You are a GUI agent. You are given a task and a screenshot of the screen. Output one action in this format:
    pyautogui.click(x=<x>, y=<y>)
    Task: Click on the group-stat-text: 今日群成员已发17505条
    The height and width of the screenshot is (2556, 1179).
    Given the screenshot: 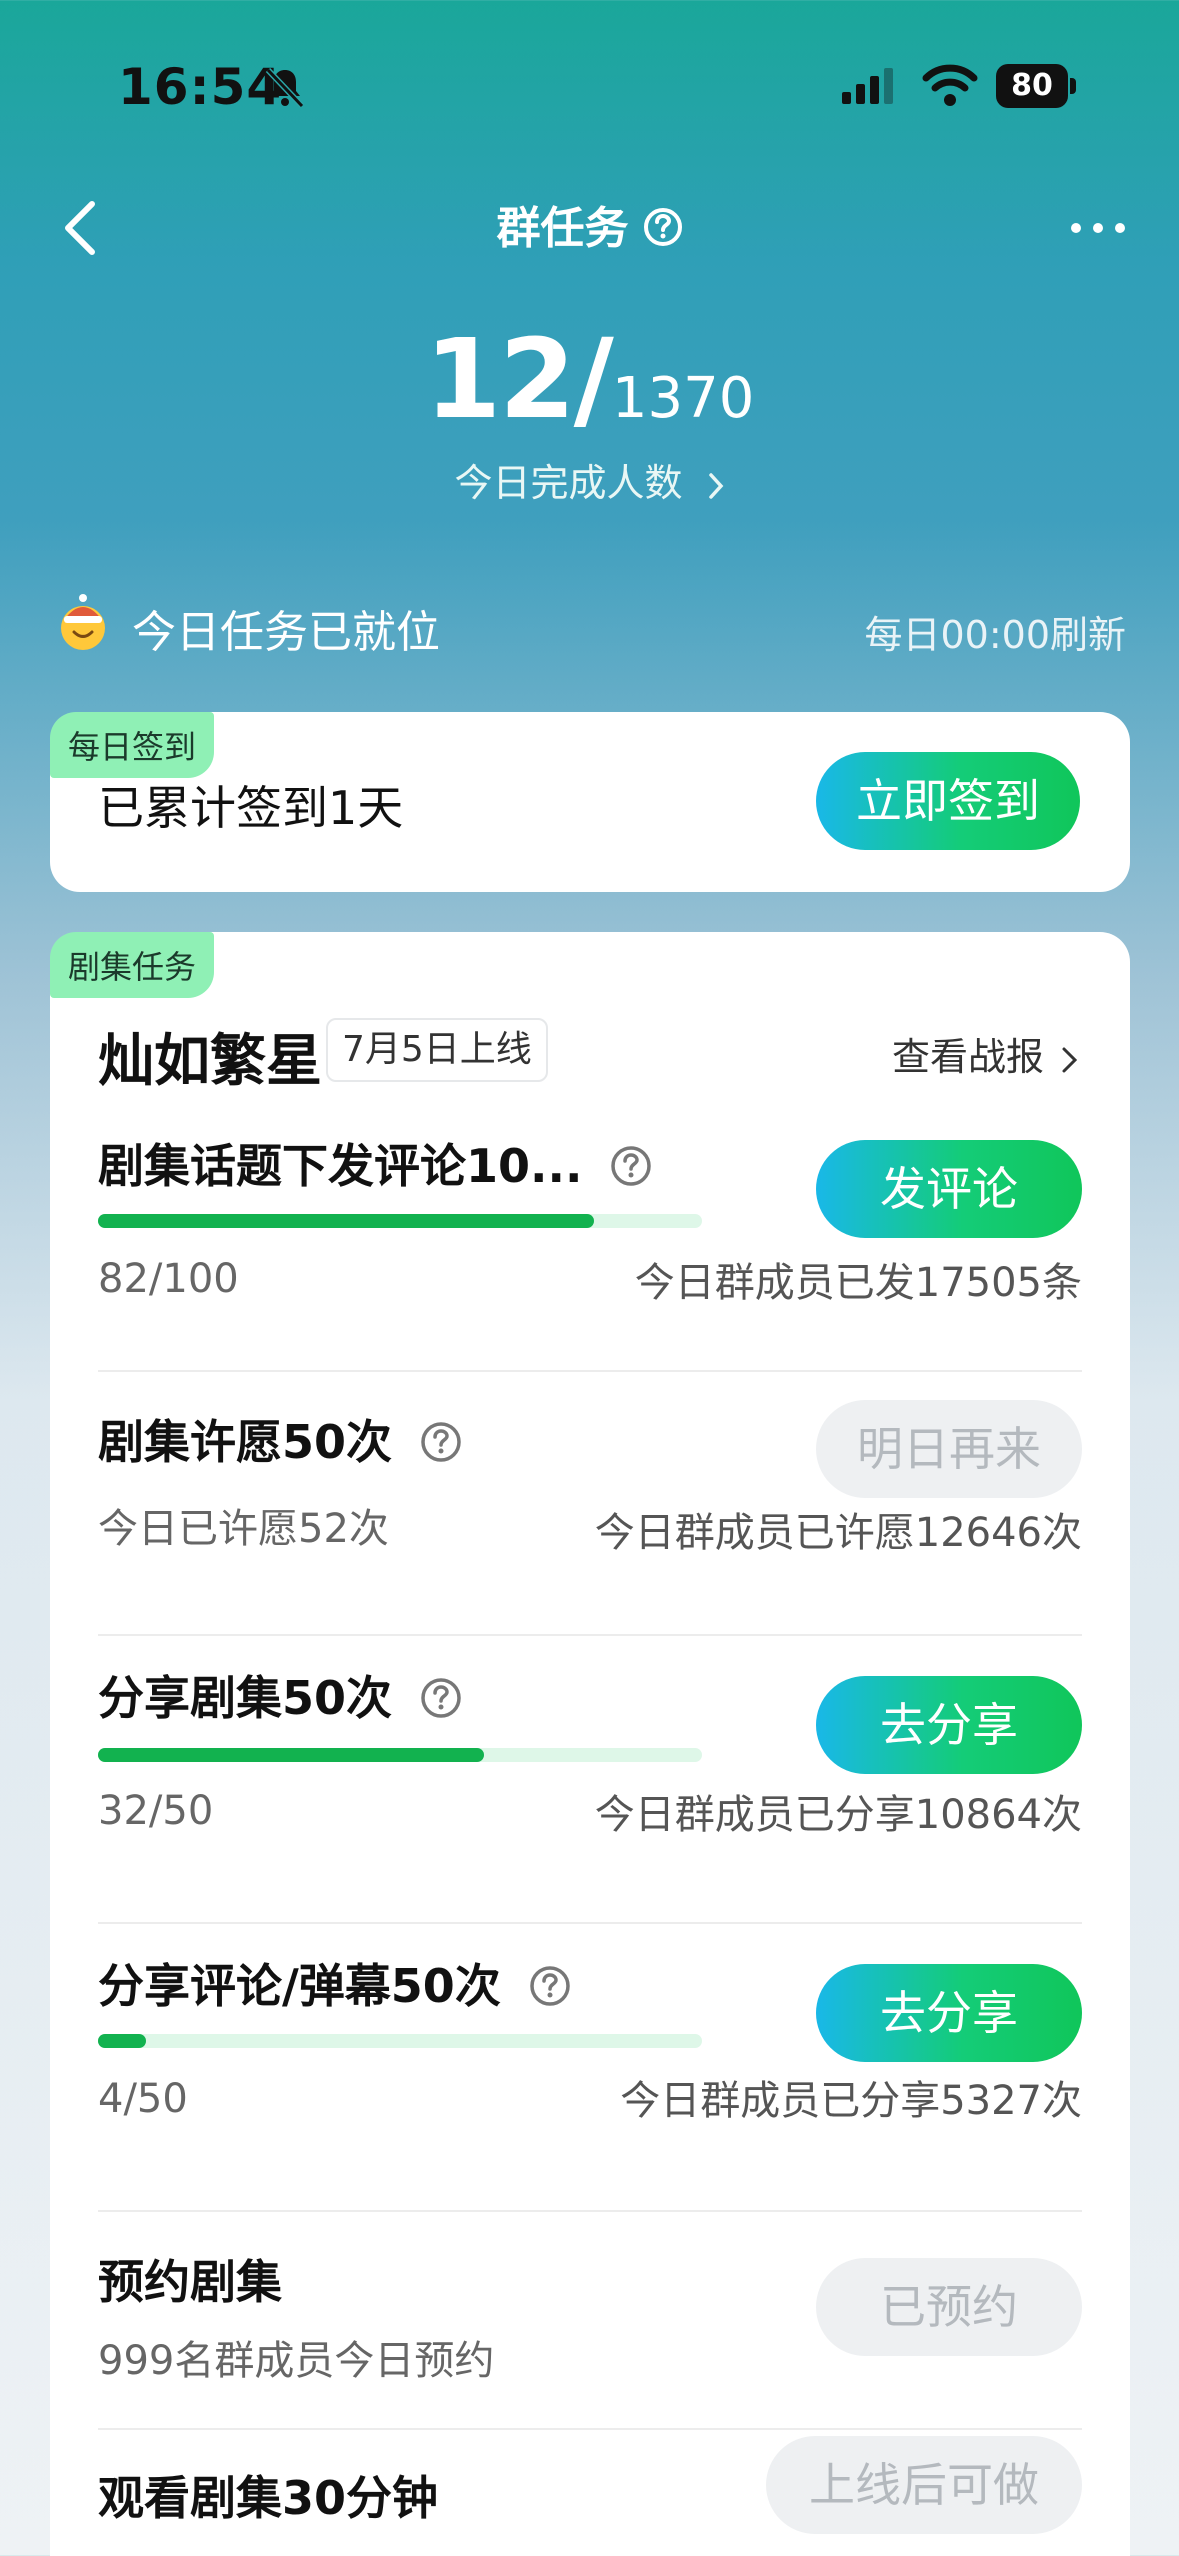 What is the action you would take?
    pyautogui.click(x=858, y=1283)
    